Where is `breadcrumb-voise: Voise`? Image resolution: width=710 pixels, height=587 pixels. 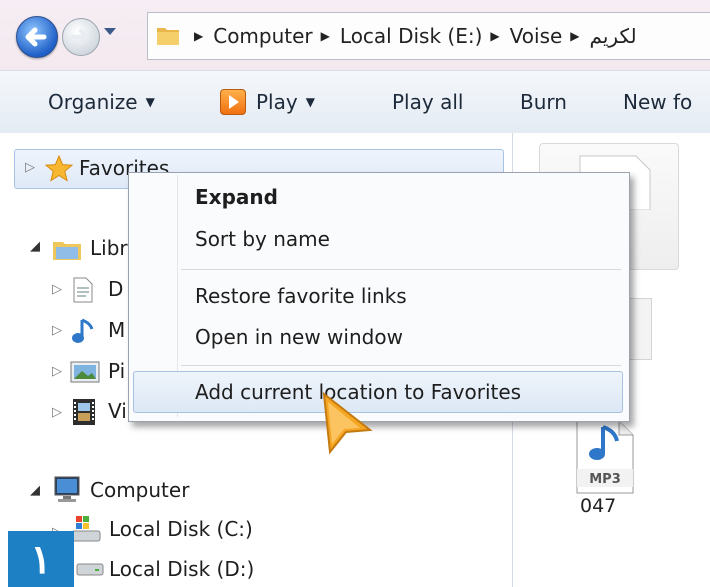
breadcrumb-voise: Voise is located at coordinates (536, 36).